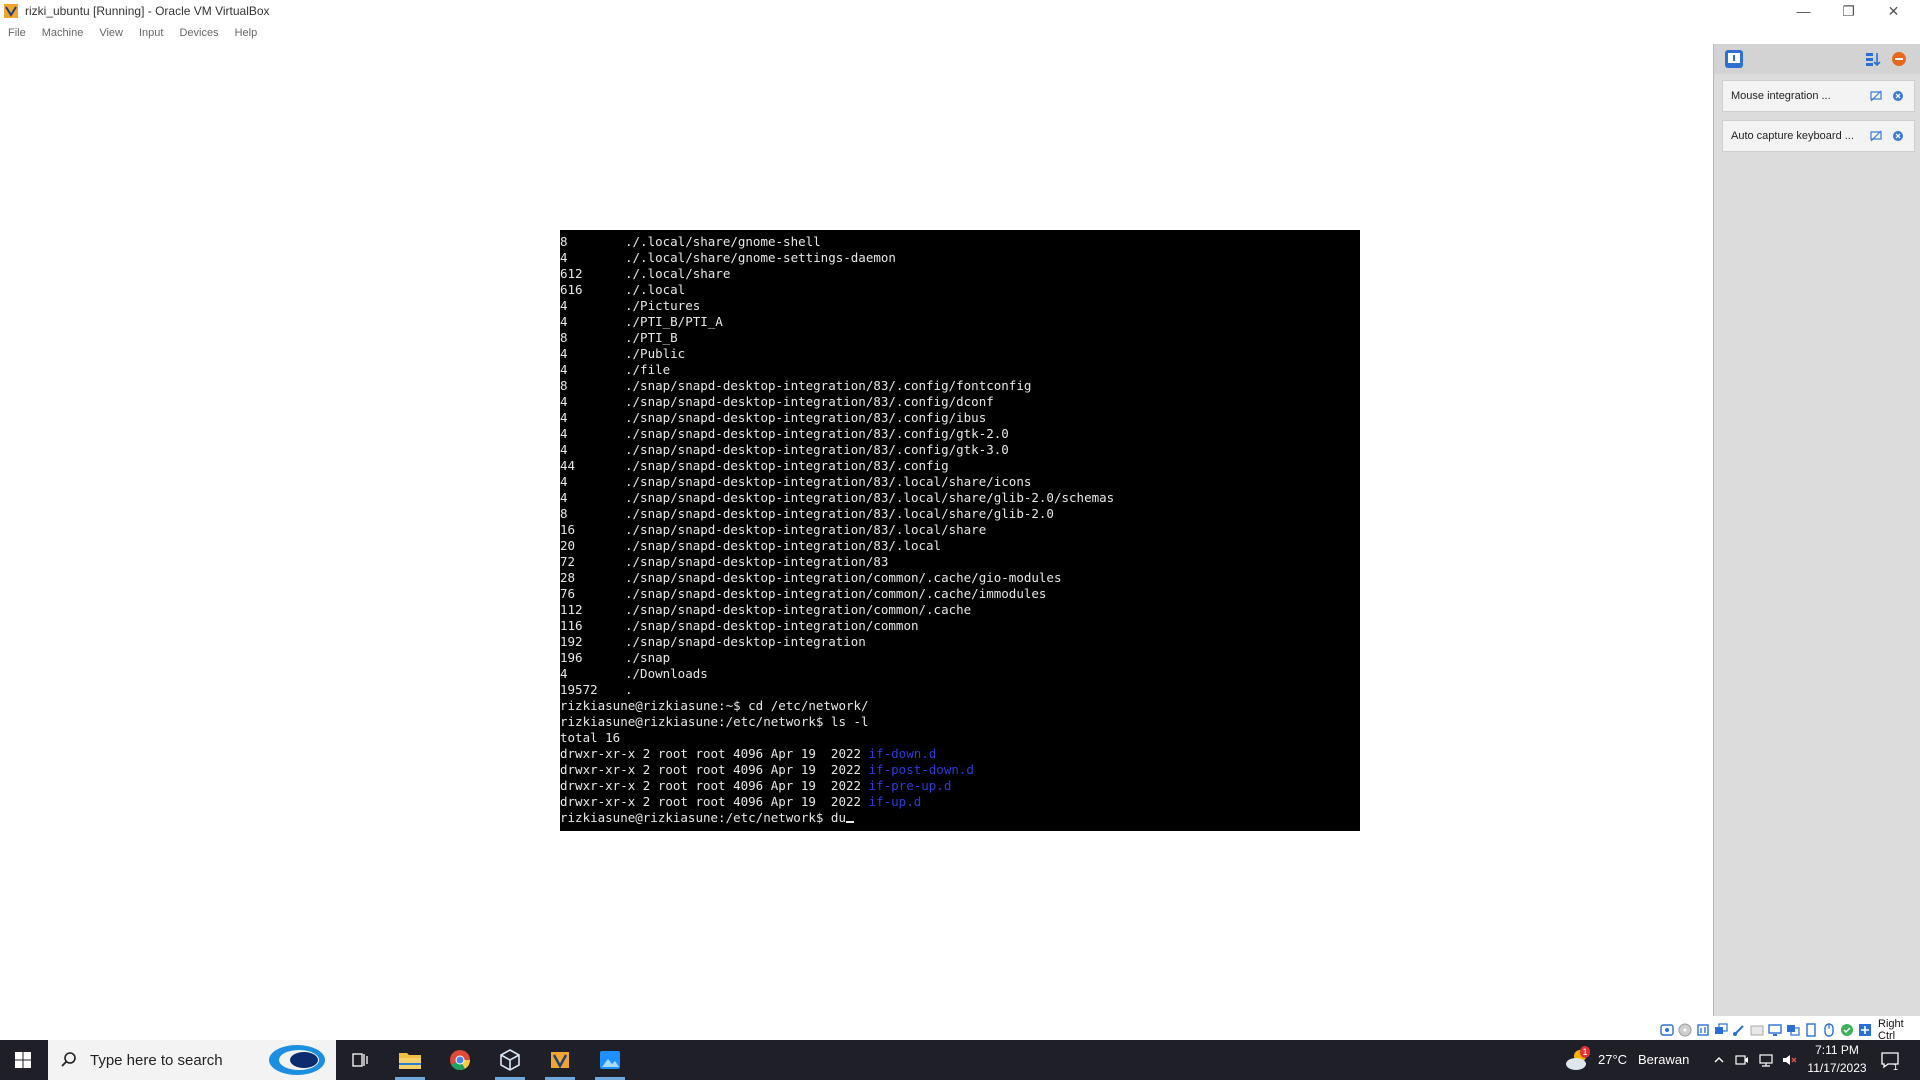  What do you see at coordinates (1829, 1030) in the screenshot?
I see `mouse-integration-status-icon` at bounding box center [1829, 1030].